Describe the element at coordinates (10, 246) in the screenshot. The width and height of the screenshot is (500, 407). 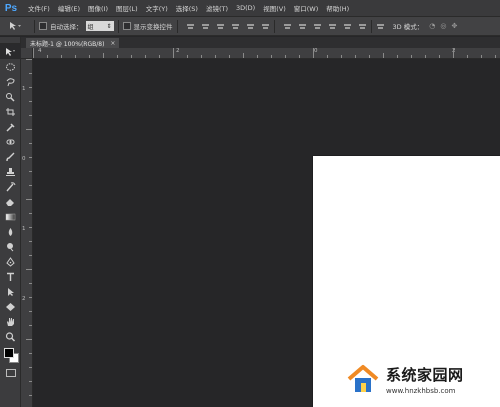
I see `dodge-tool-icon` at that location.